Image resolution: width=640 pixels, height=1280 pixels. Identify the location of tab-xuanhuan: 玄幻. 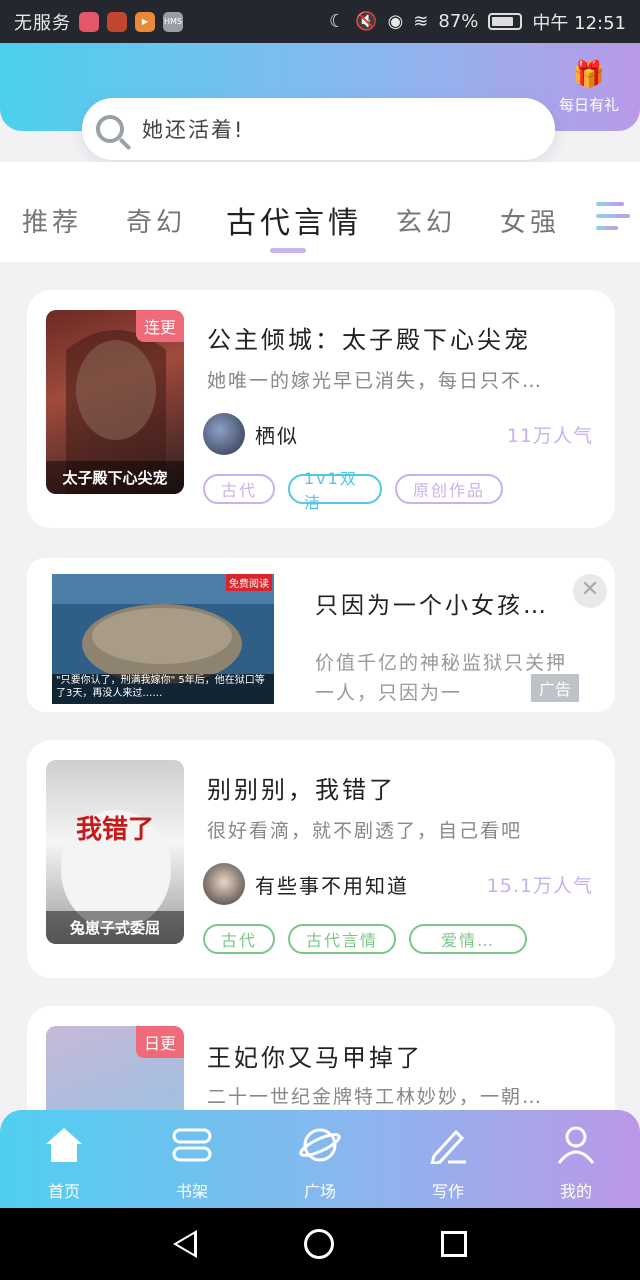
(426, 220).